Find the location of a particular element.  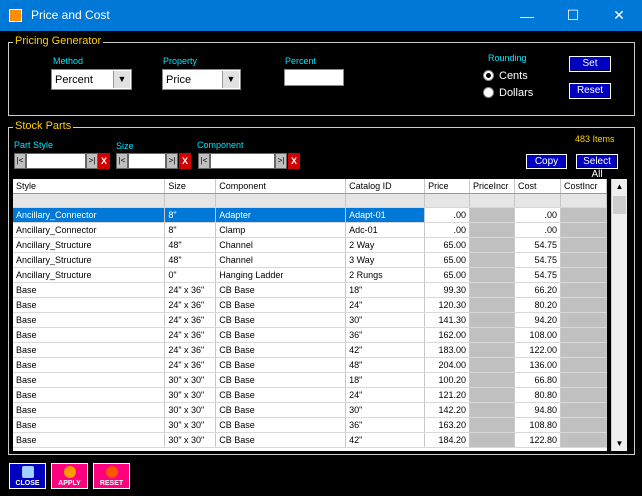

method-select: Percent ▼ is located at coordinates (91, 79).